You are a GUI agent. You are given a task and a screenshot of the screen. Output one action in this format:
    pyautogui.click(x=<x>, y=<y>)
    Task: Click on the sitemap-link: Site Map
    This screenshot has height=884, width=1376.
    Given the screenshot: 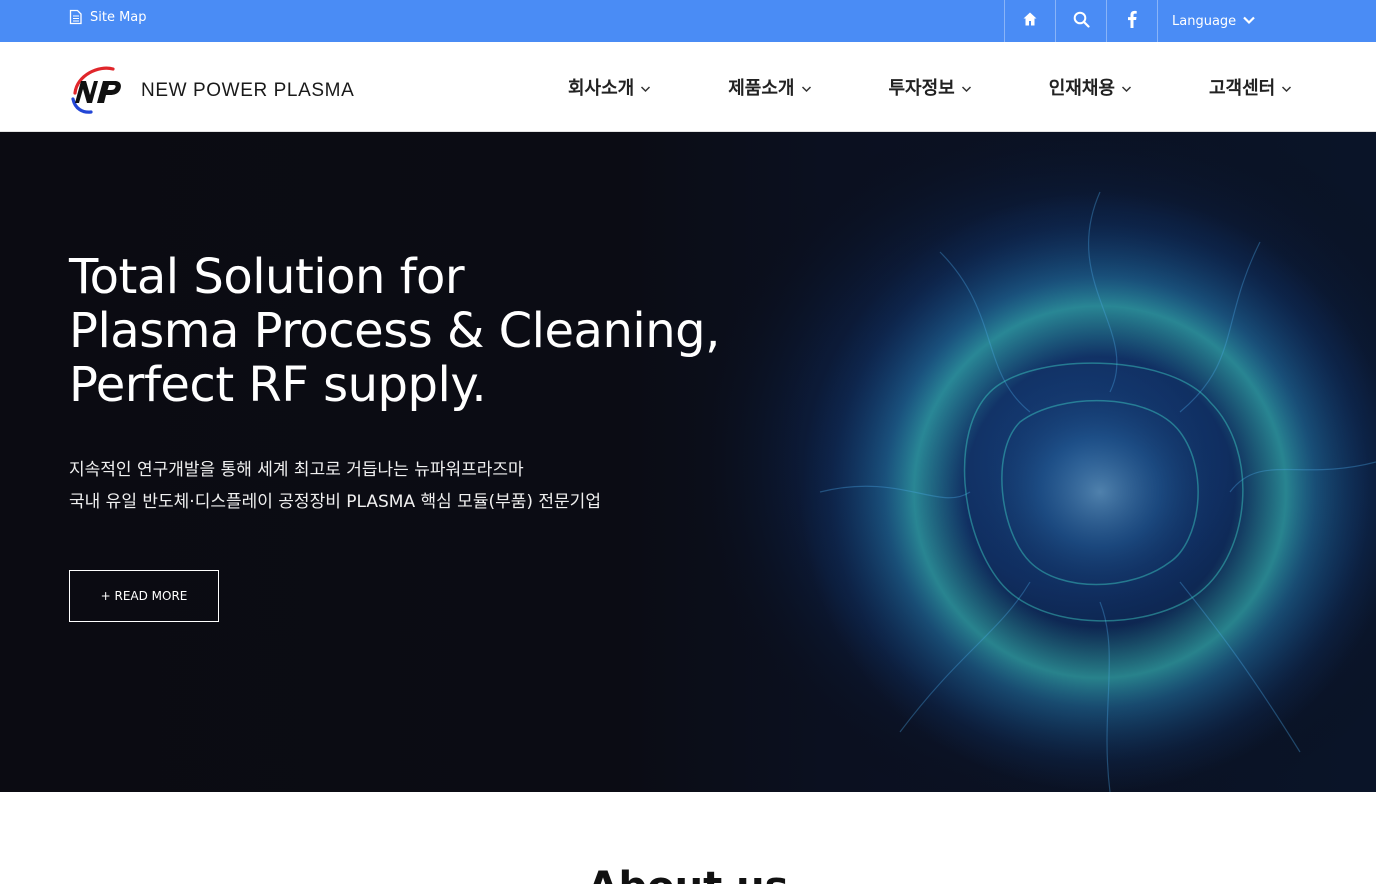 What is the action you would take?
    pyautogui.click(x=108, y=17)
    